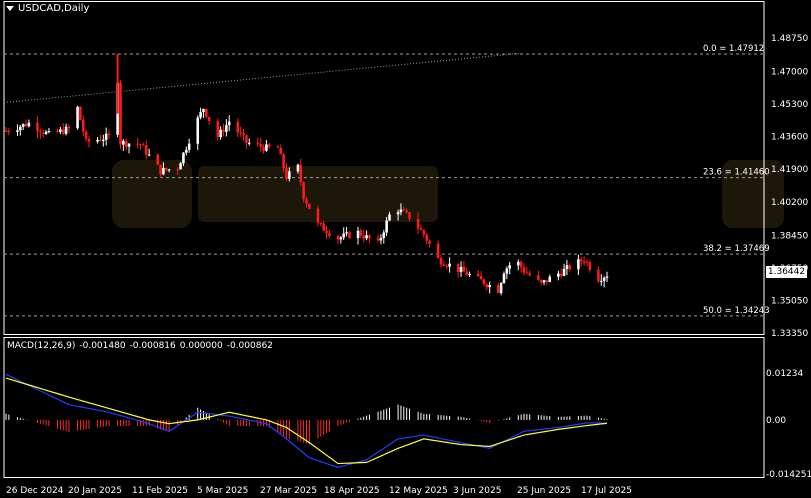  What do you see at coordinates (201, 346) in the screenshot?
I see `macd-value-3: 0.000000` at bounding box center [201, 346].